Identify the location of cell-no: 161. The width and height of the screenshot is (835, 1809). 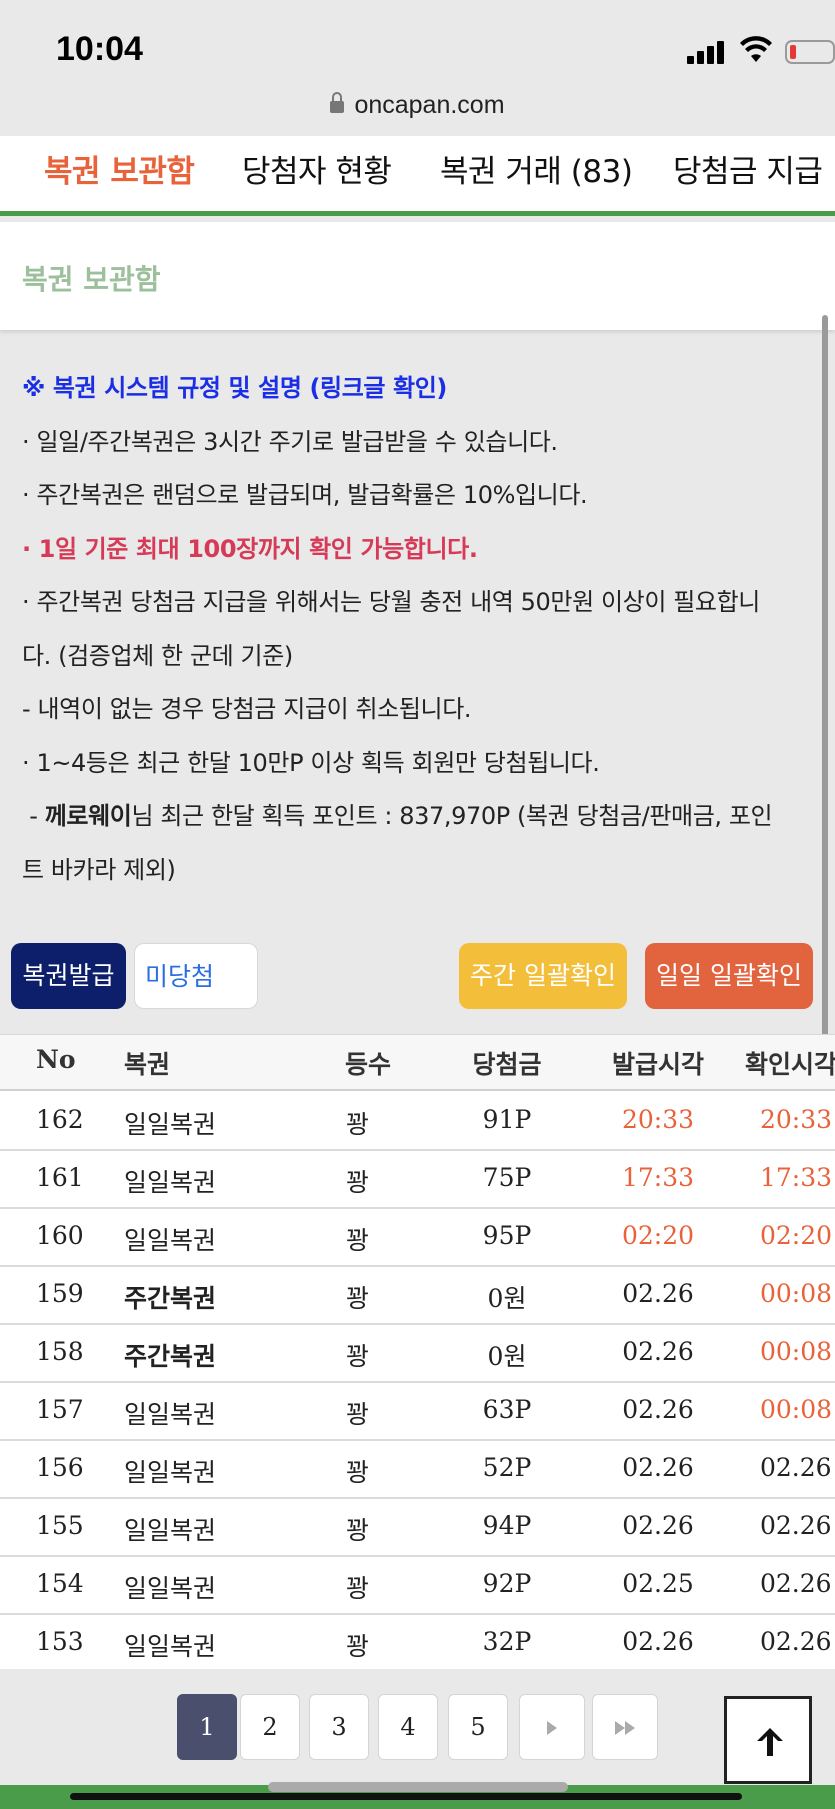
(60, 1177).